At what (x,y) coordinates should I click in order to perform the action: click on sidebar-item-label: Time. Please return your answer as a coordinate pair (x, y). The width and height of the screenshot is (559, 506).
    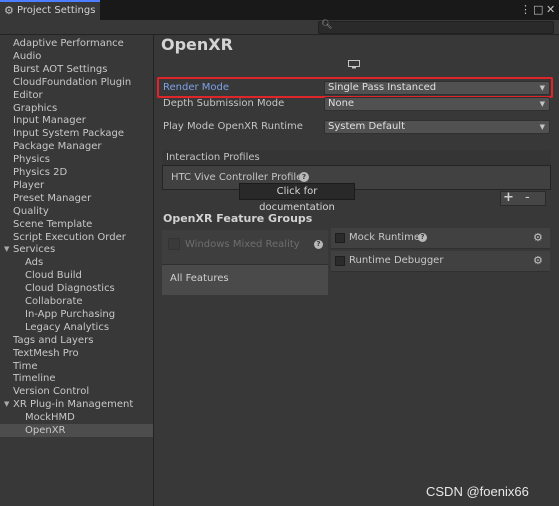
    Looking at the image, I should click on (25, 366).